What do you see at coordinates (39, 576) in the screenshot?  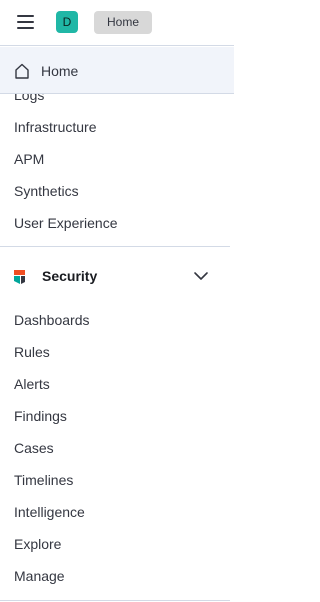 I see `nav-item-manage: Manage` at bounding box center [39, 576].